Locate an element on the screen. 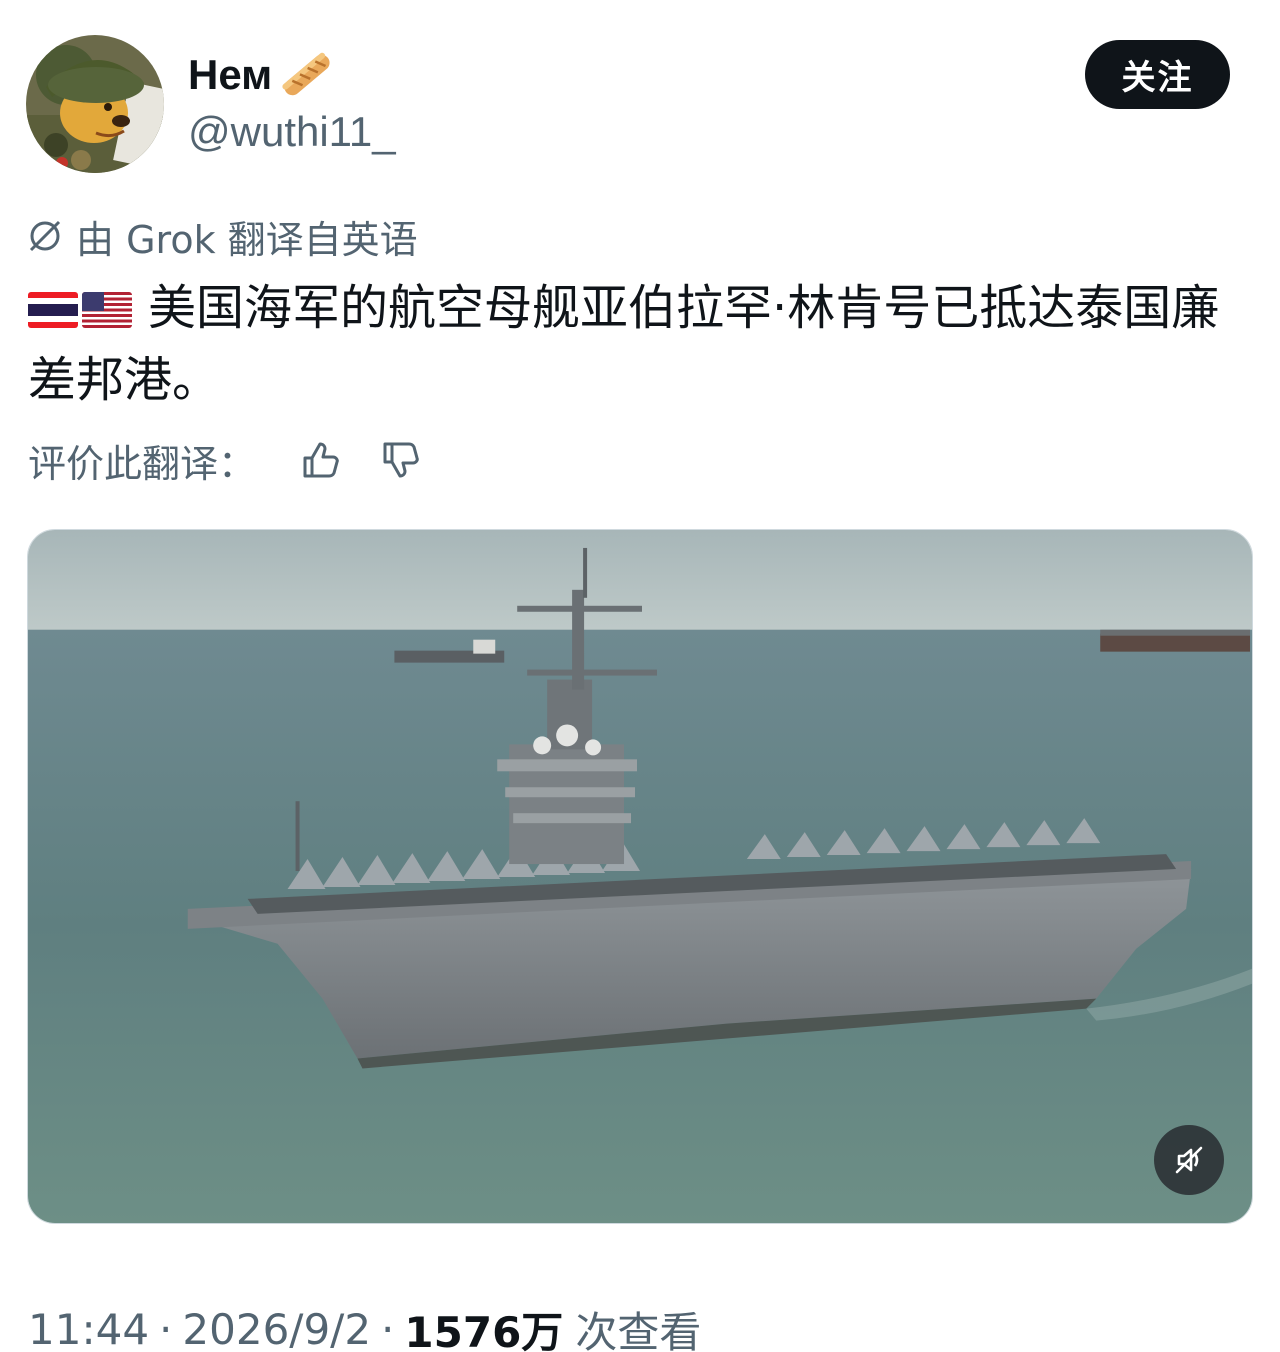 This screenshot has width=1280, height=1352. muted-speaker-icon is located at coordinates (1189, 1160).